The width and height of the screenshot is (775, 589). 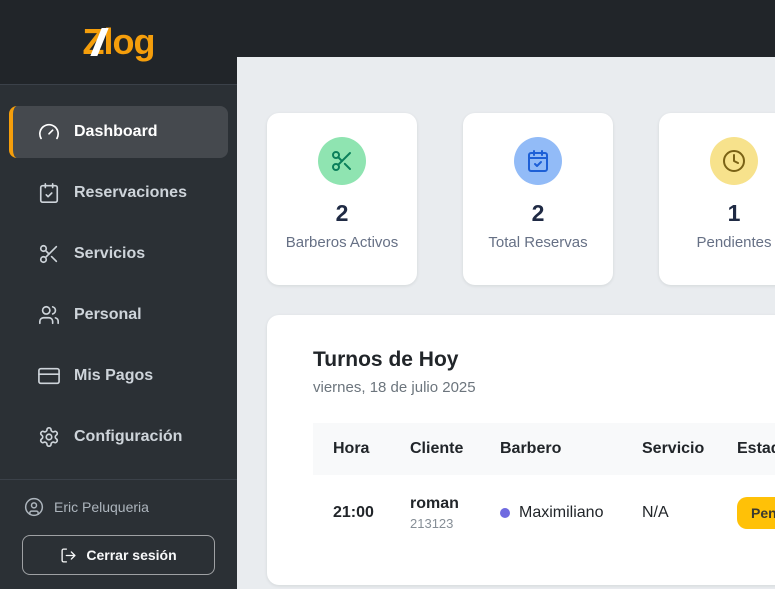 I want to click on sidebar-item-personal: Personal, so click(x=118, y=315).